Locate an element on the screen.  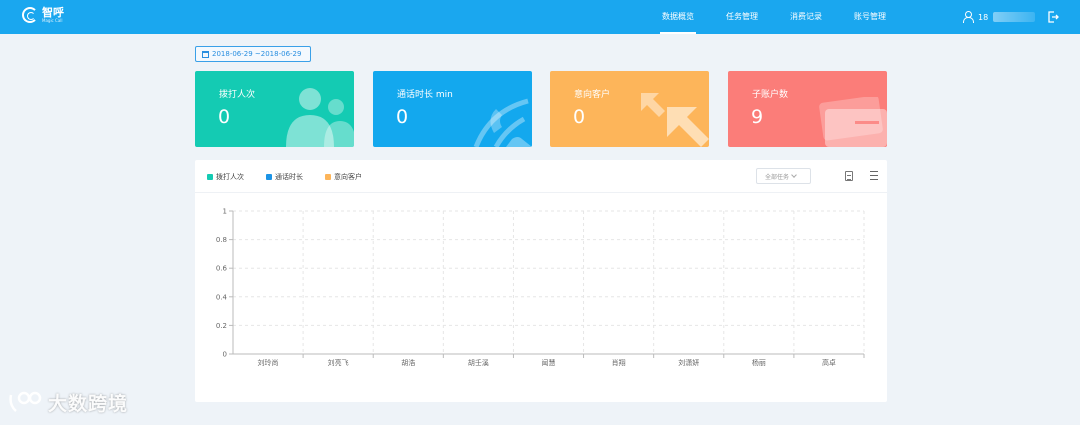
legend-item-calls: 拨打人次 is located at coordinates (225, 177).